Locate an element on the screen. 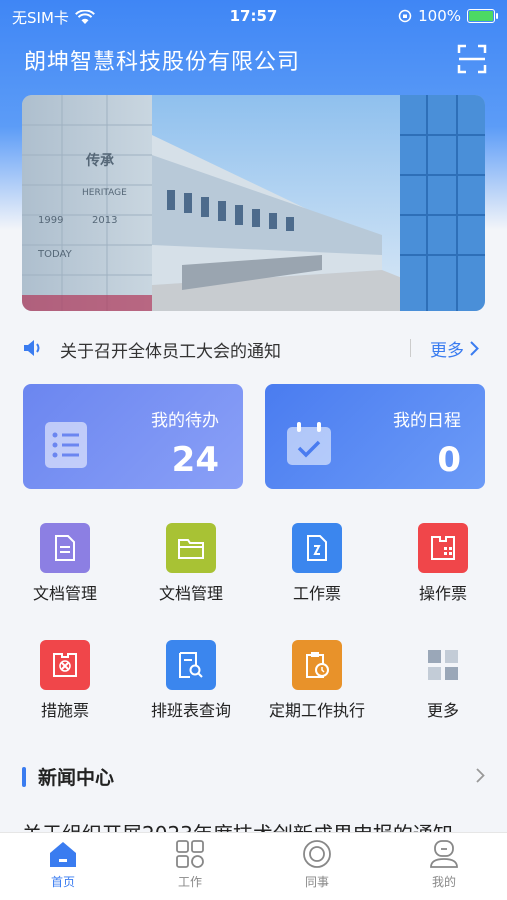 This screenshot has width=507, height=900. tab-label: 我的 is located at coordinates (443, 882).